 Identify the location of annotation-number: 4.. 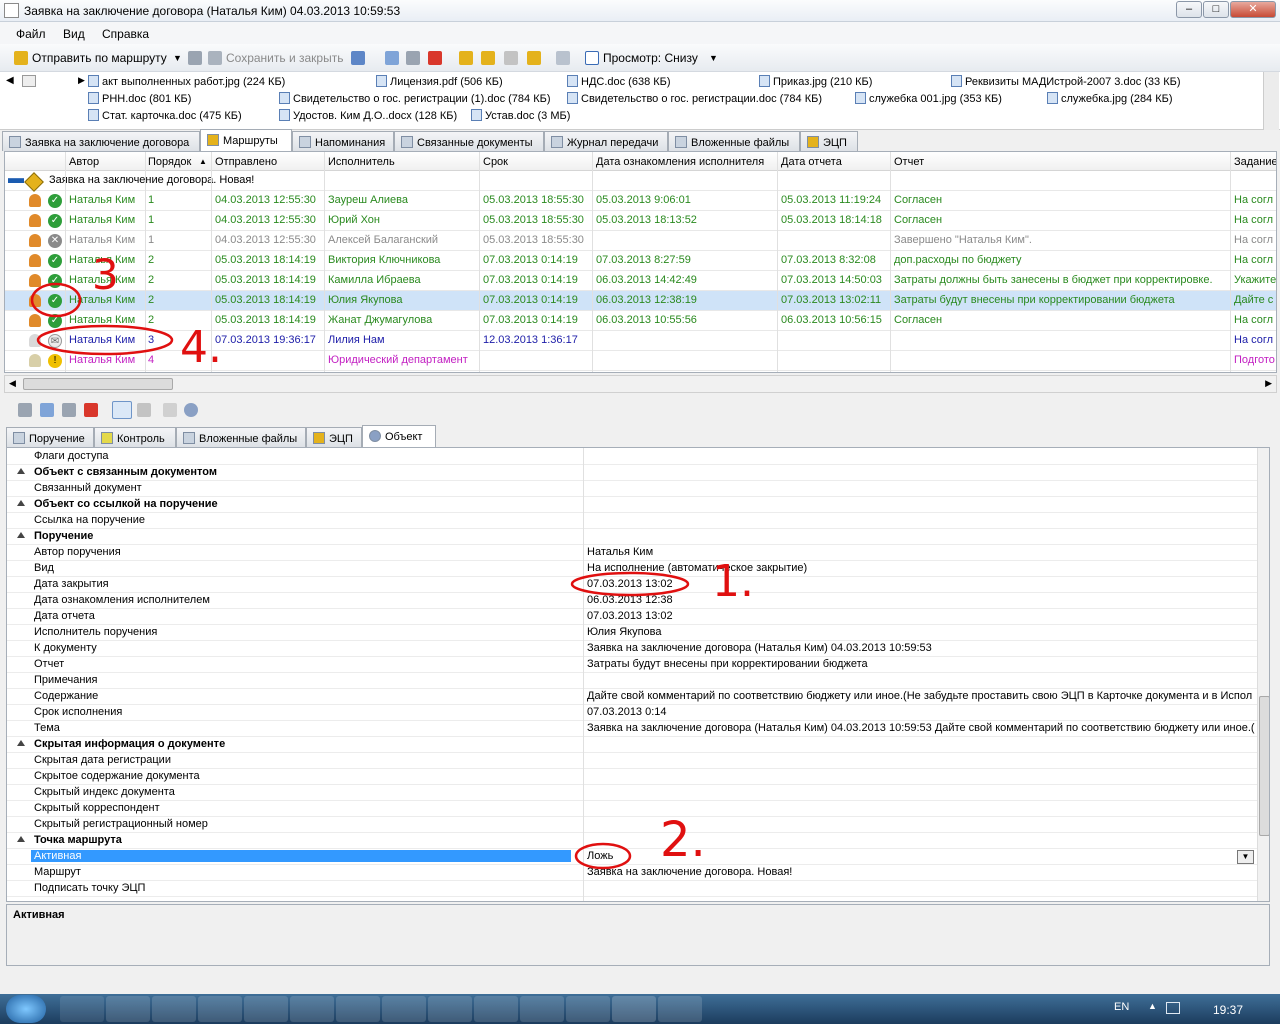
(201, 347).